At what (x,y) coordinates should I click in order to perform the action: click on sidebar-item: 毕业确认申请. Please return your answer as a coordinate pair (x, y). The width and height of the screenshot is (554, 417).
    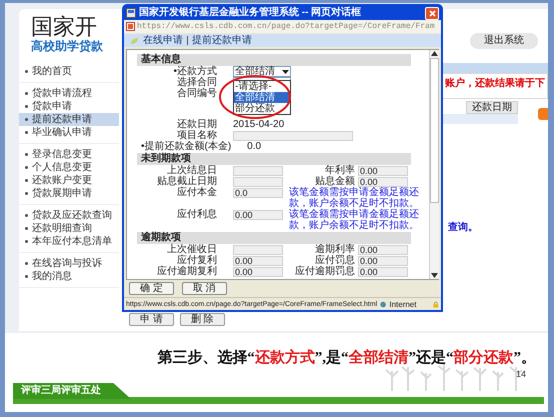
    Looking at the image, I should click on (69, 132).